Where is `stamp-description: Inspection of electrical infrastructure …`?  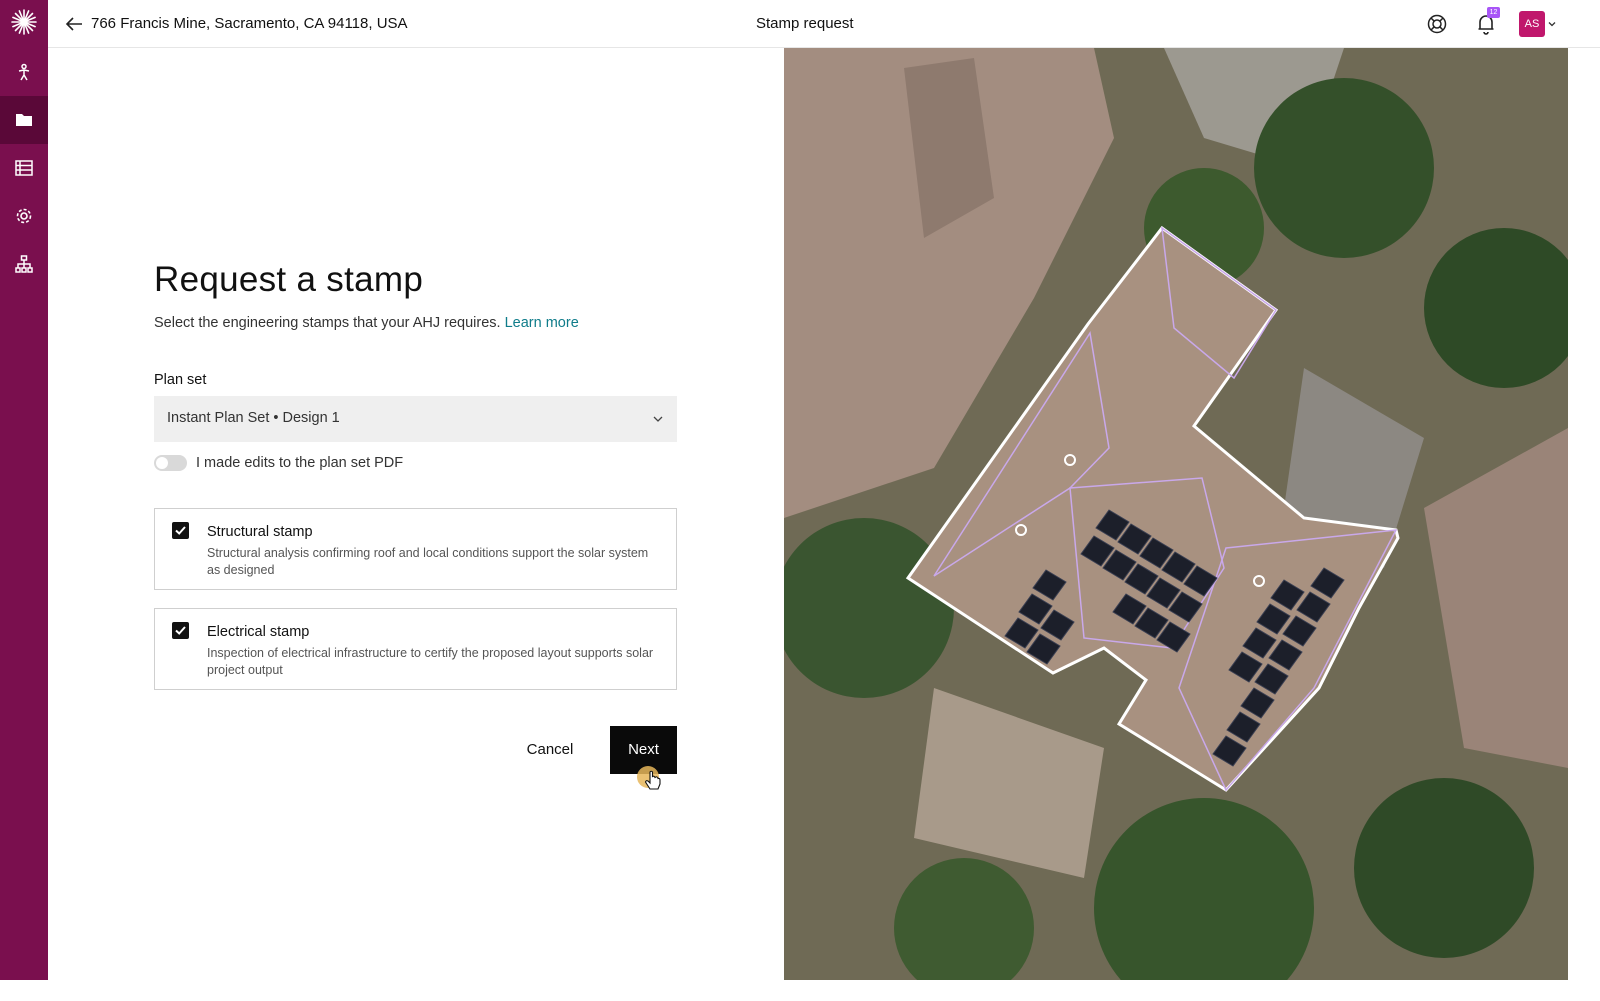 stamp-description: Inspection of electrical infrastructure … is located at coordinates (430, 661).